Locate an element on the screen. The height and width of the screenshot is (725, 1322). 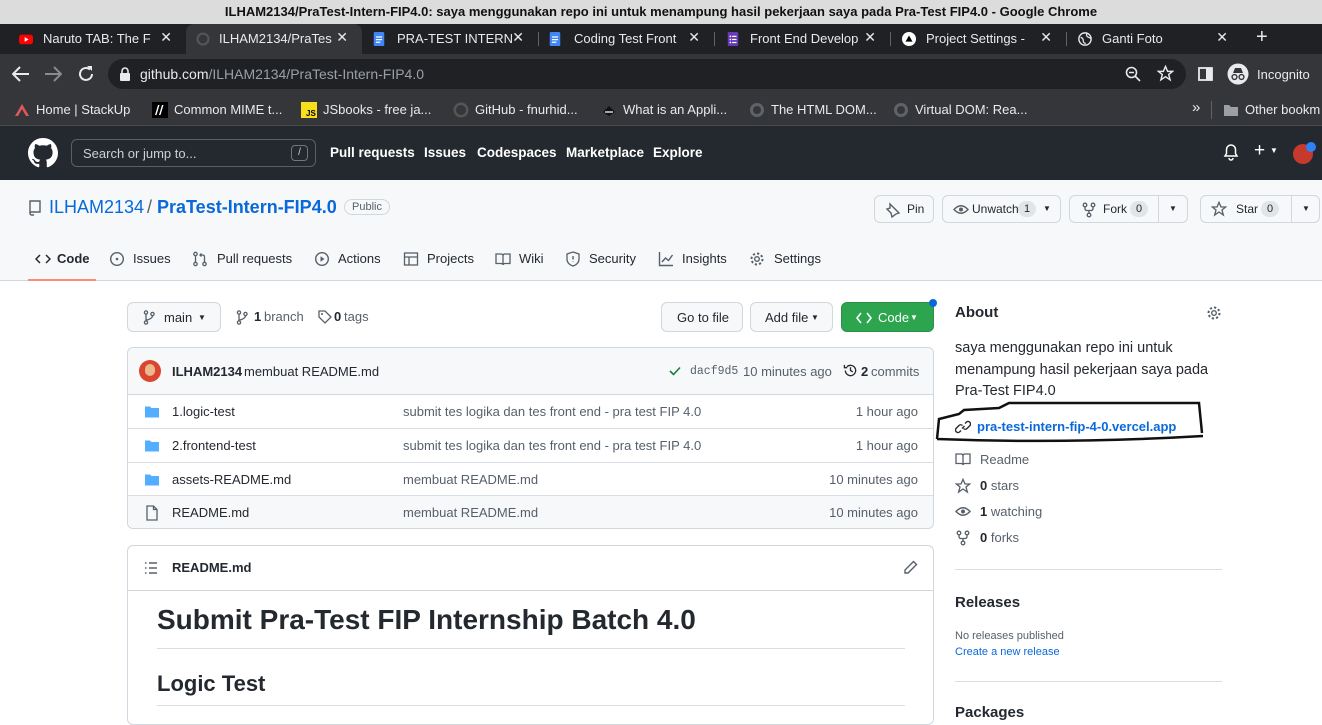
avatar is located at coordinates (150, 371).